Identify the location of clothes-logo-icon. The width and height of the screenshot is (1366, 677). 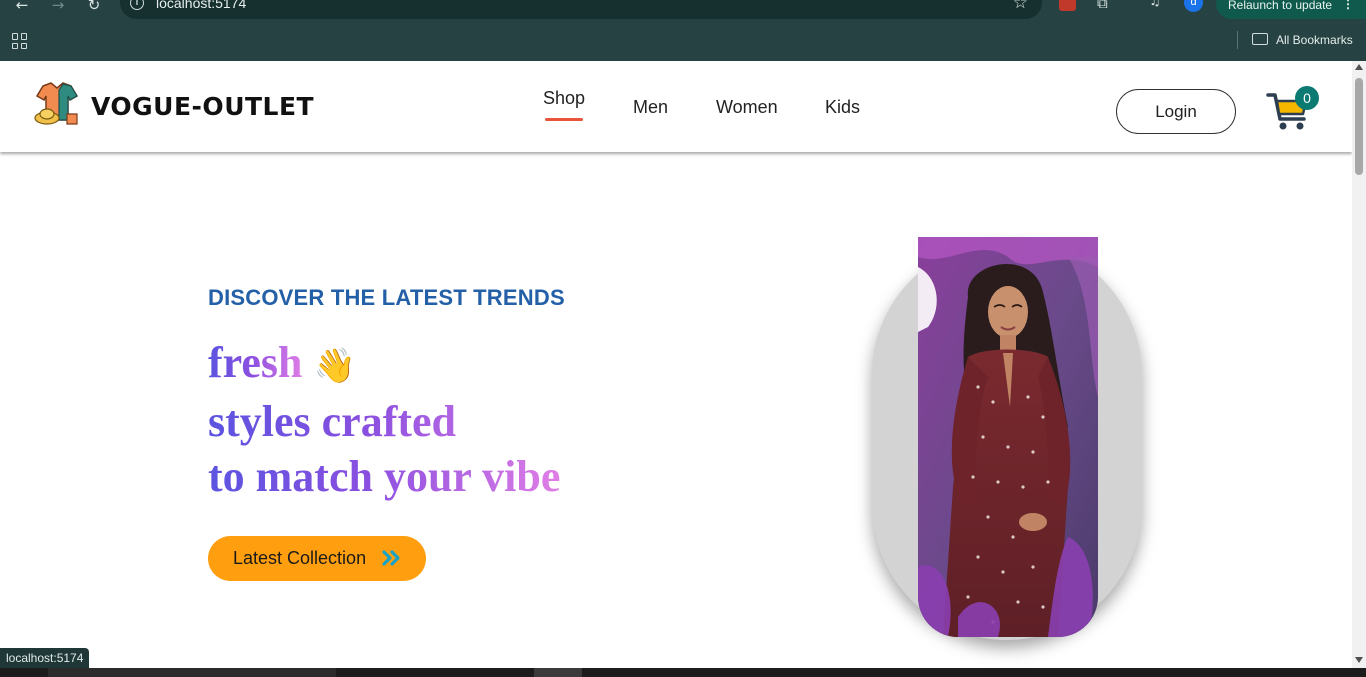
(57, 104).